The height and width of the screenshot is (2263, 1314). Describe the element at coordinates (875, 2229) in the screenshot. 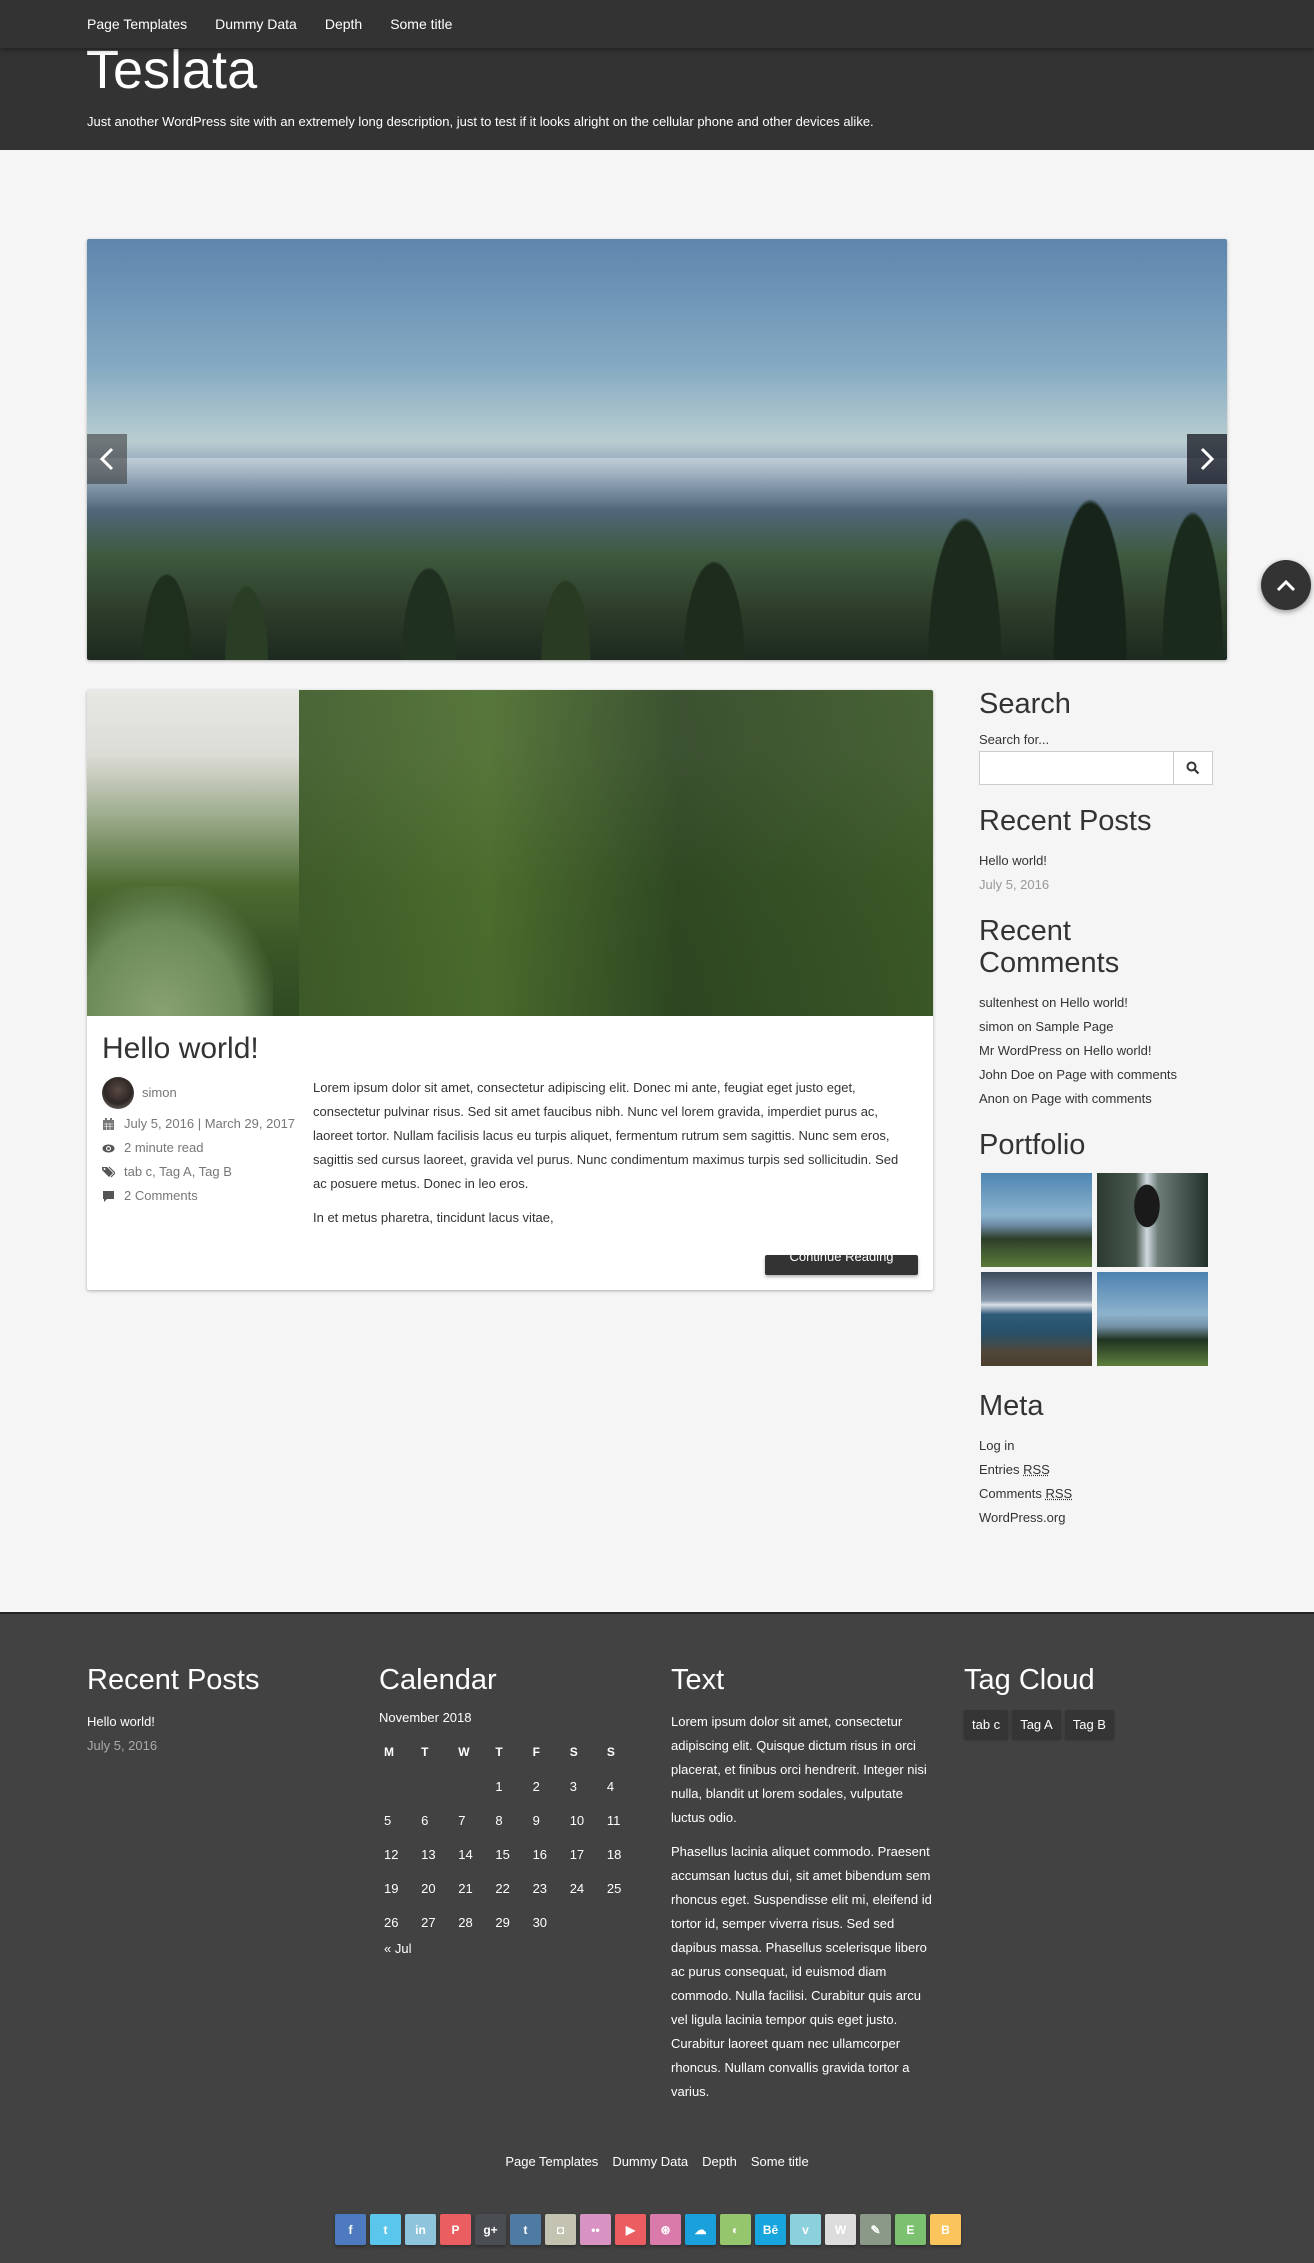

I see `delicious-icon: ✎` at that location.